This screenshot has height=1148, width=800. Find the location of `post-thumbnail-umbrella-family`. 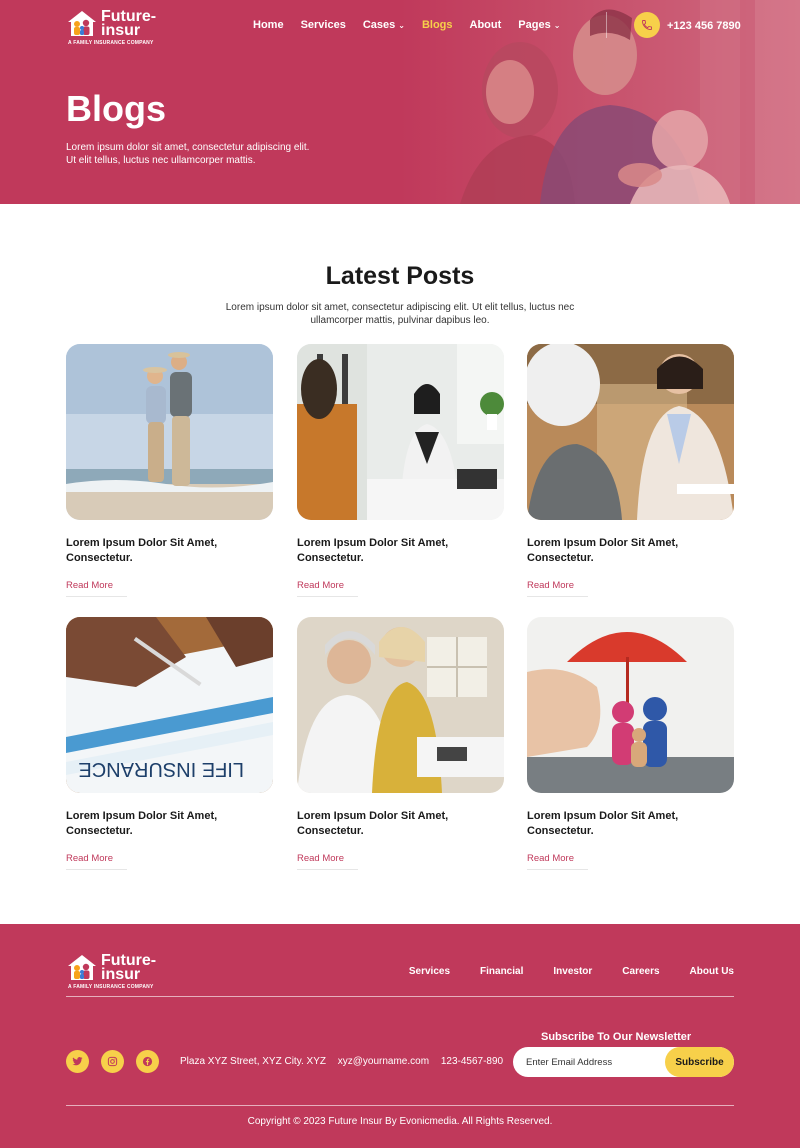

post-thumbnail-umbrella-family is located at coordinates (630, 705).